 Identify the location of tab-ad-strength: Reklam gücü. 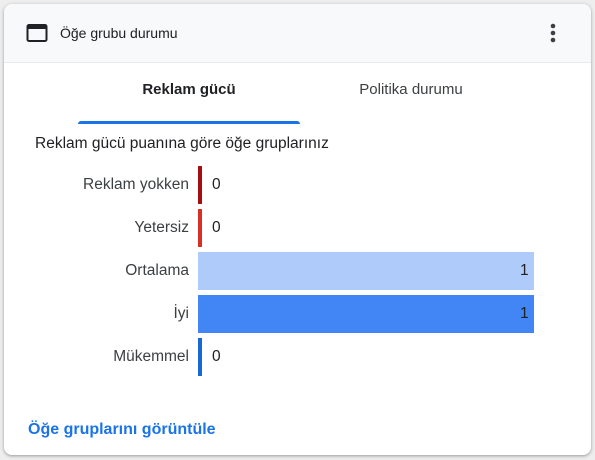
(189, 102).